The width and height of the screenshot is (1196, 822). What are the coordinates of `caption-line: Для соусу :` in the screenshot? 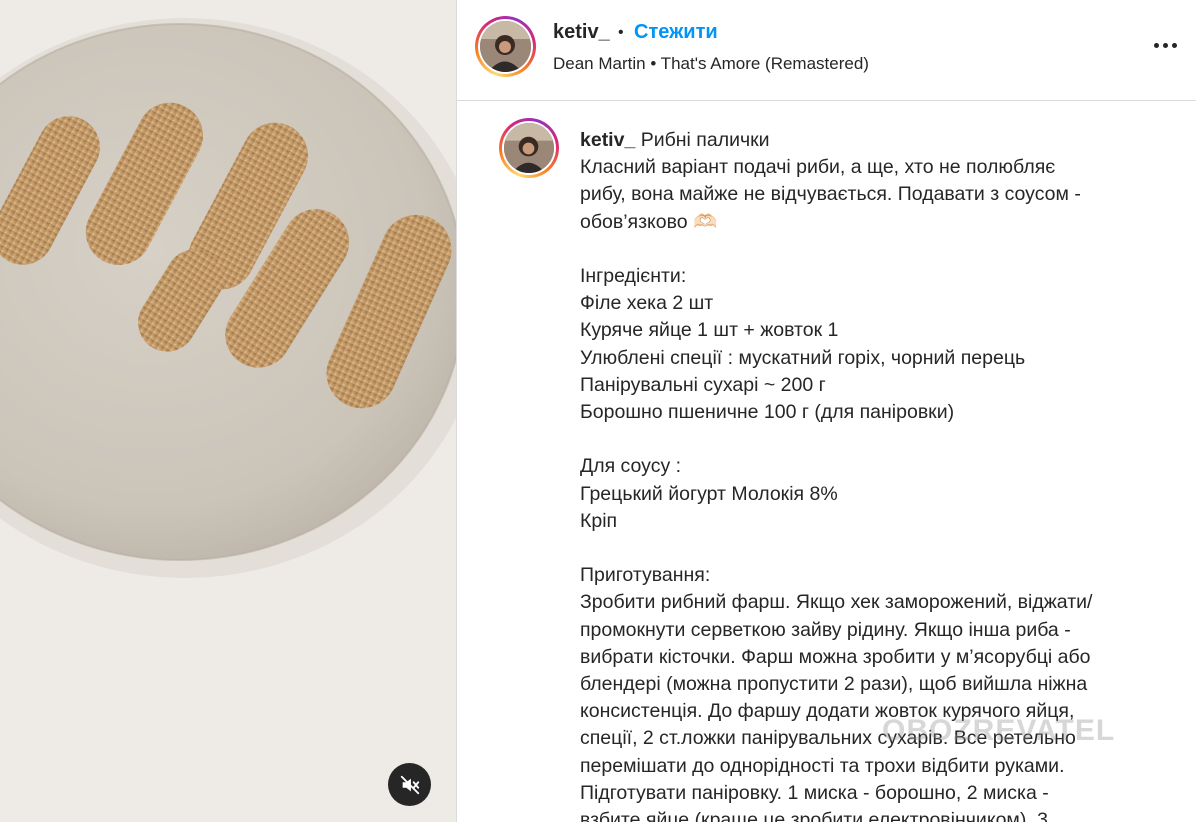 It's located at (631, 466).